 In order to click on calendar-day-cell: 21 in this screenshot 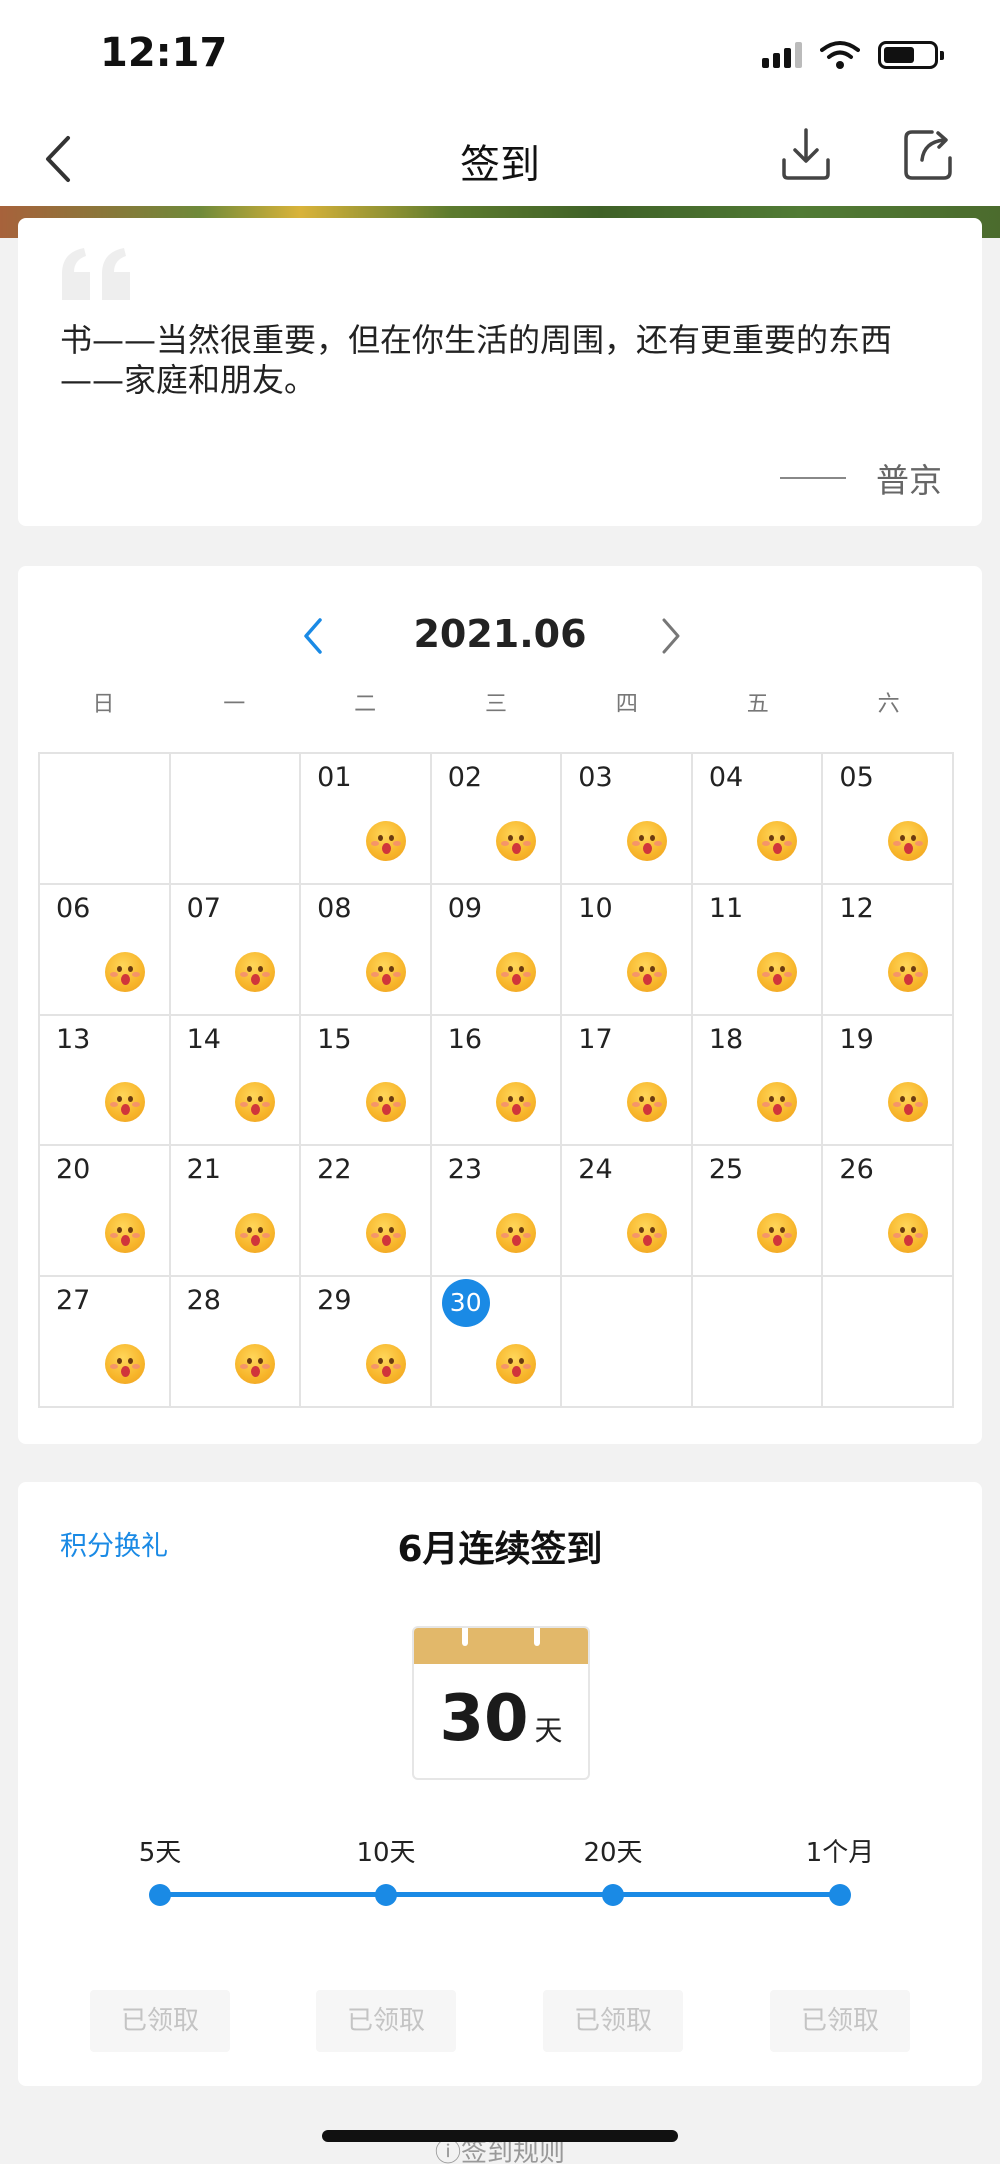, I will do `click(236, 1212)`.